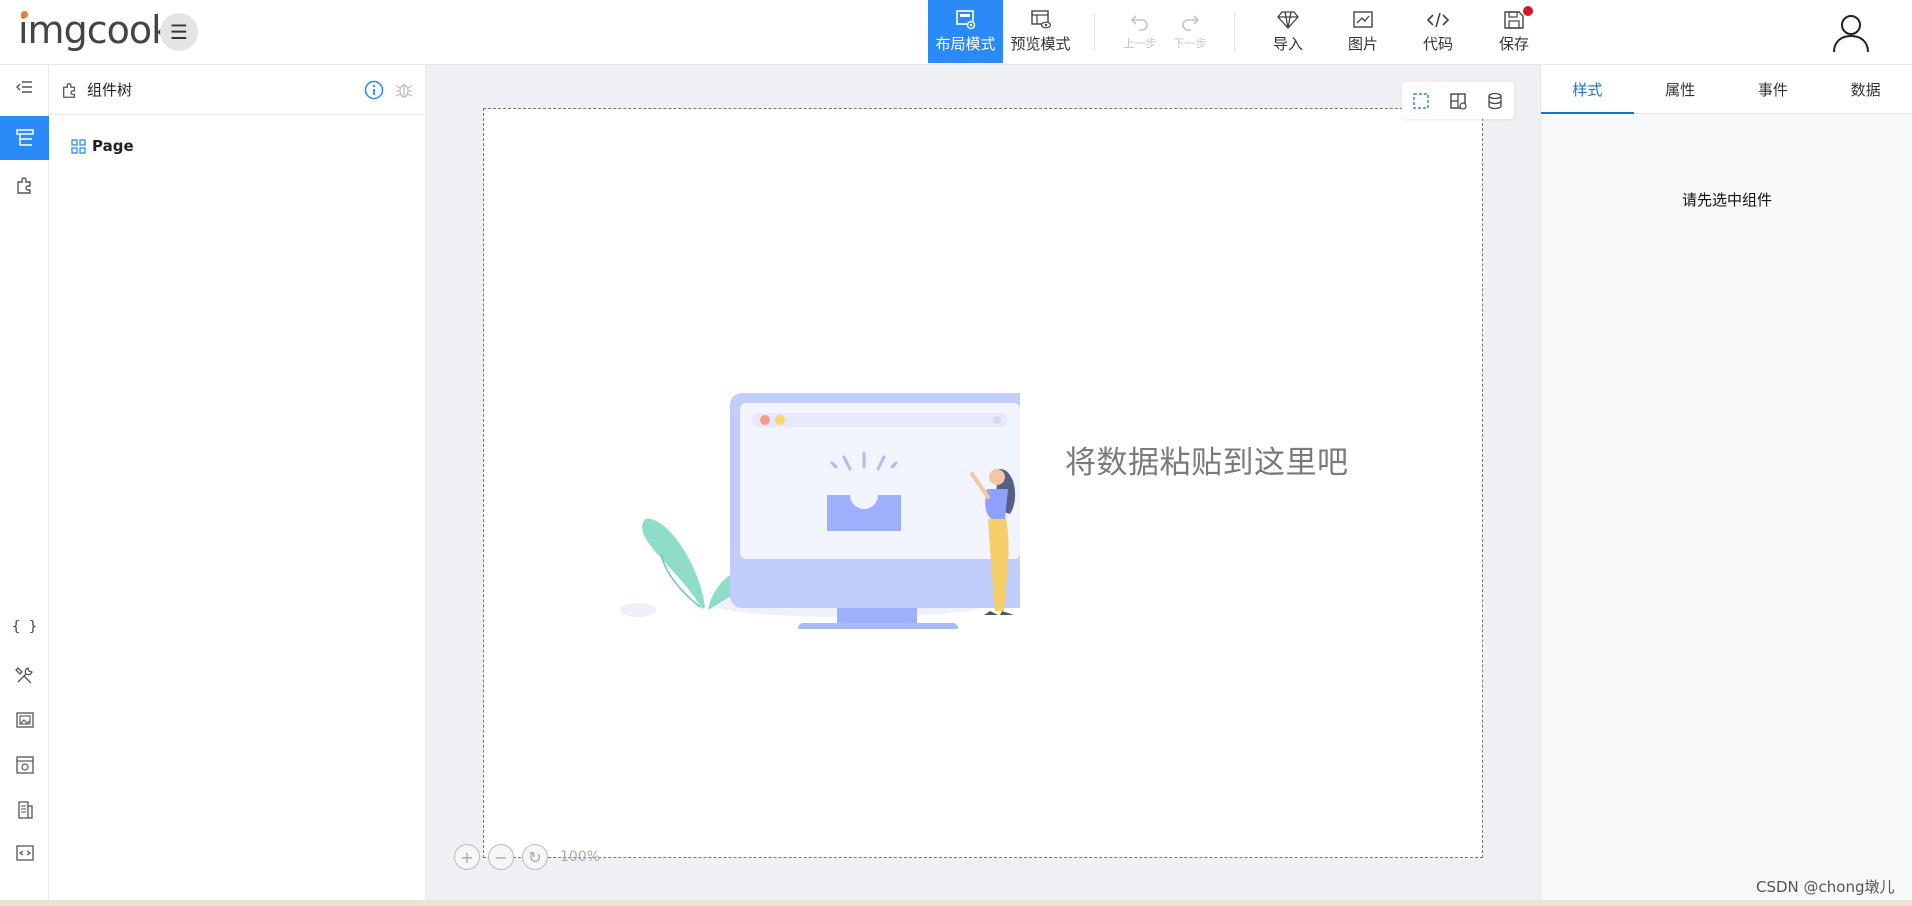 The width and height of the screenshot is (1912, 906). I want to click on diamond-icon, so click(1288, 19).